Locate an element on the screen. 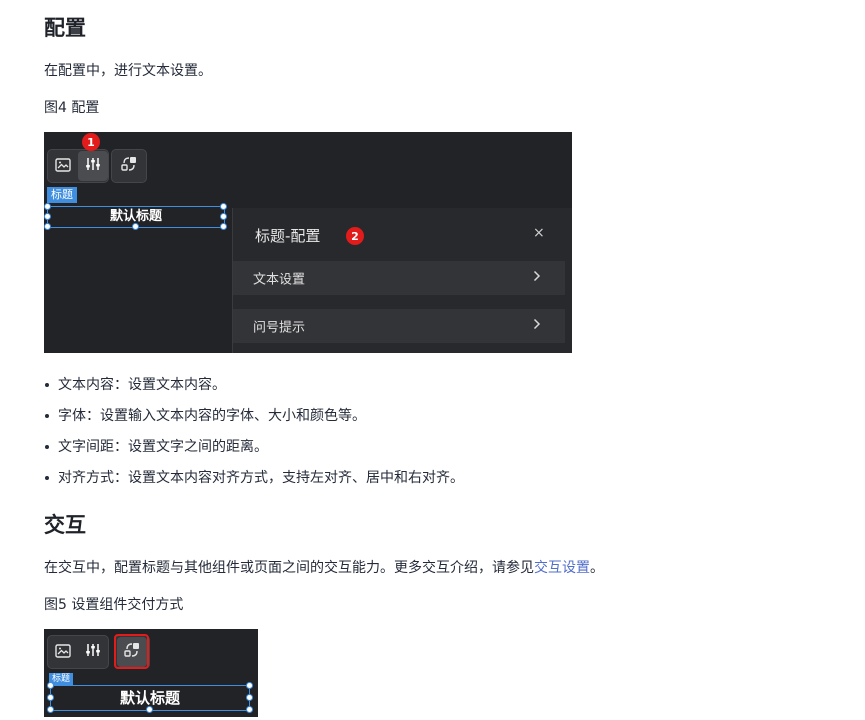 This screenshot has height=720, width=865. panel-row-text-settings: 文本设置 is located at coordinates (399, 278).